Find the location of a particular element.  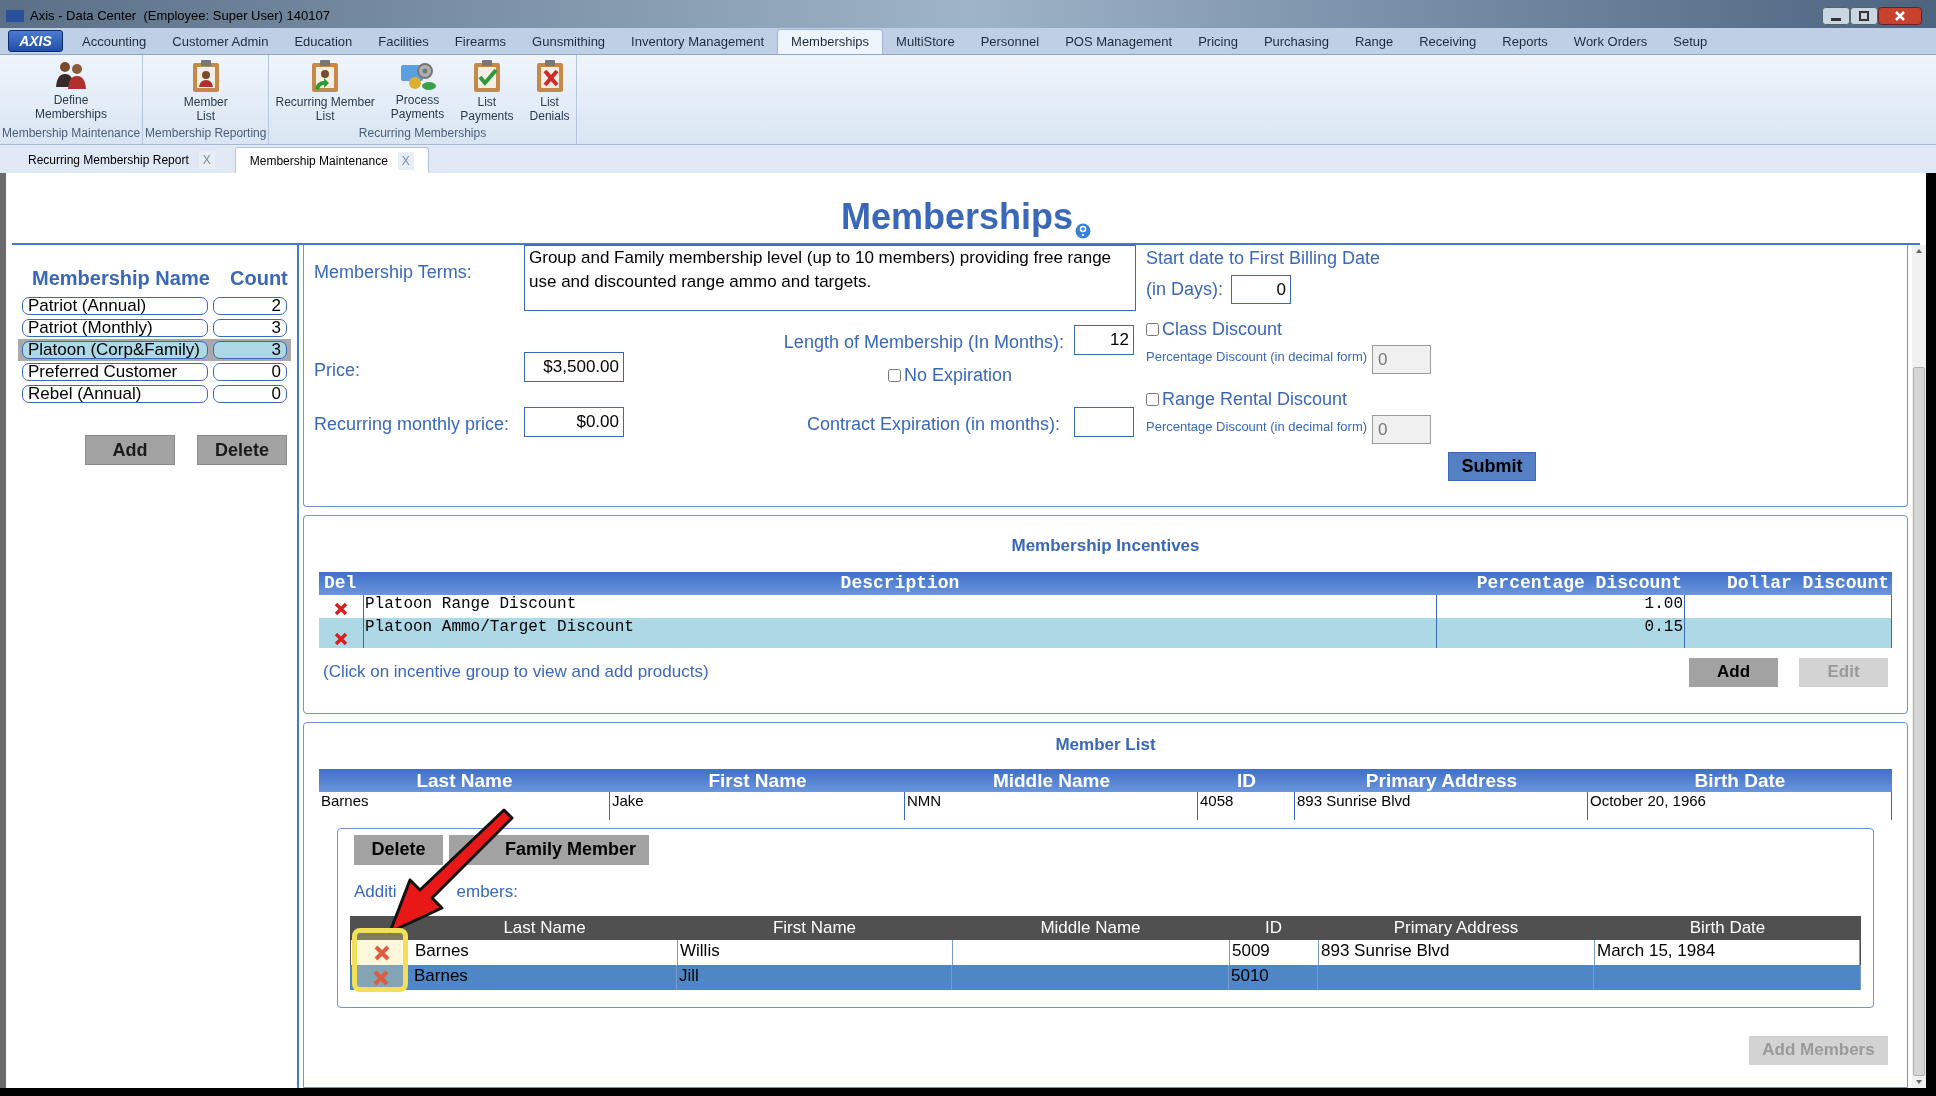

membership-count: 3 is located at coordinates (249, 350).